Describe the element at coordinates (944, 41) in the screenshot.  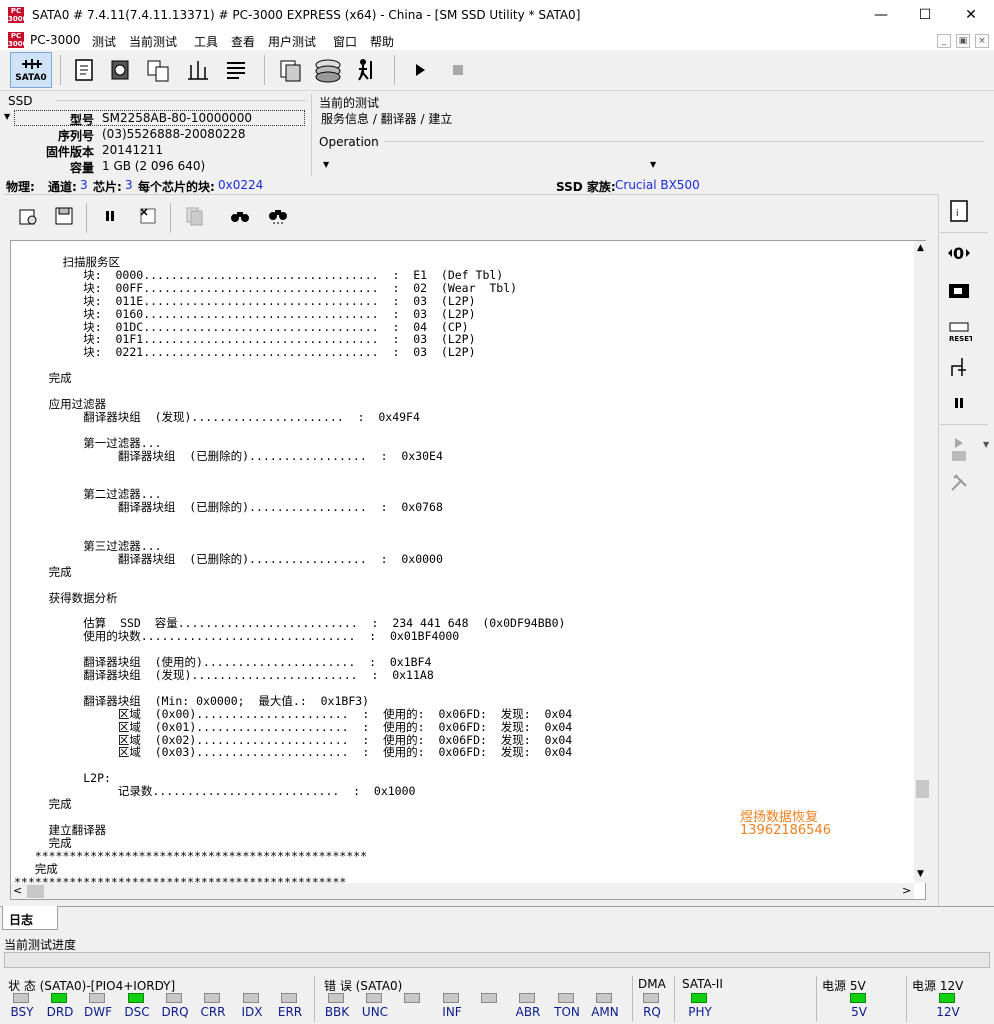
I see `mdi-minimize-button: _` at that location.